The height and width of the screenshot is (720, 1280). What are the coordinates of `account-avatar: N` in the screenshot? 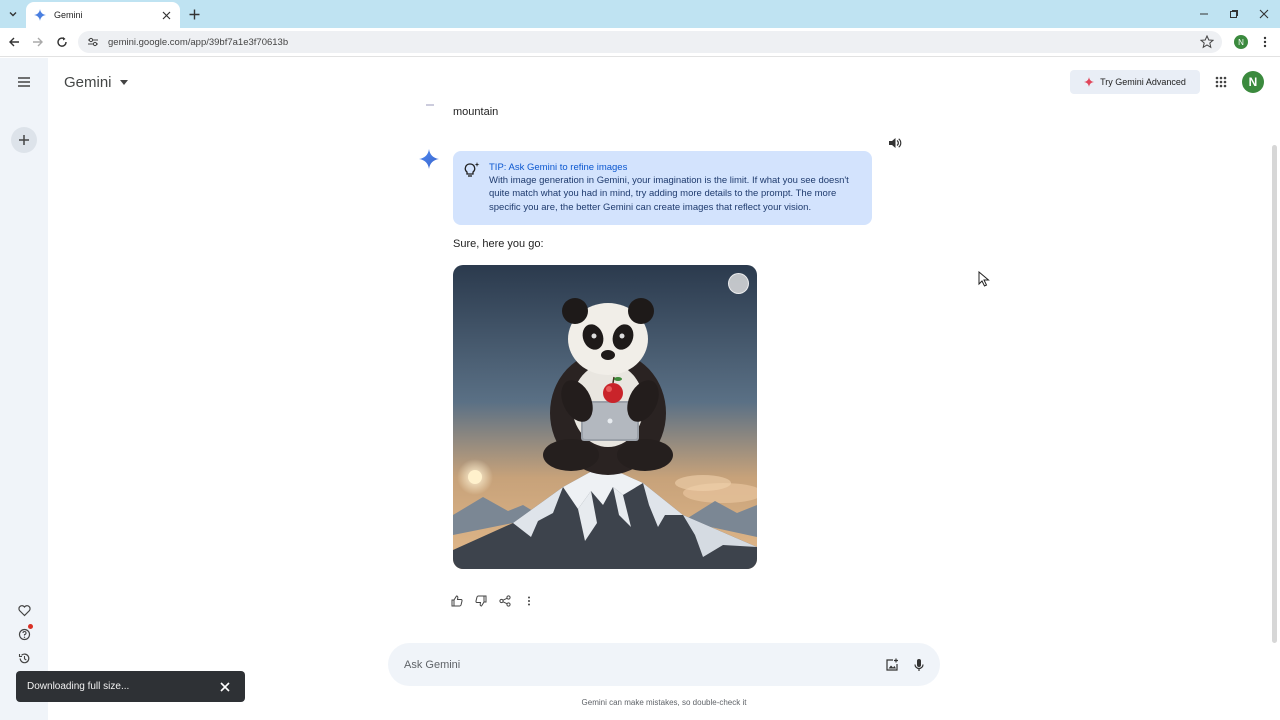 It's located at (1253, 82).